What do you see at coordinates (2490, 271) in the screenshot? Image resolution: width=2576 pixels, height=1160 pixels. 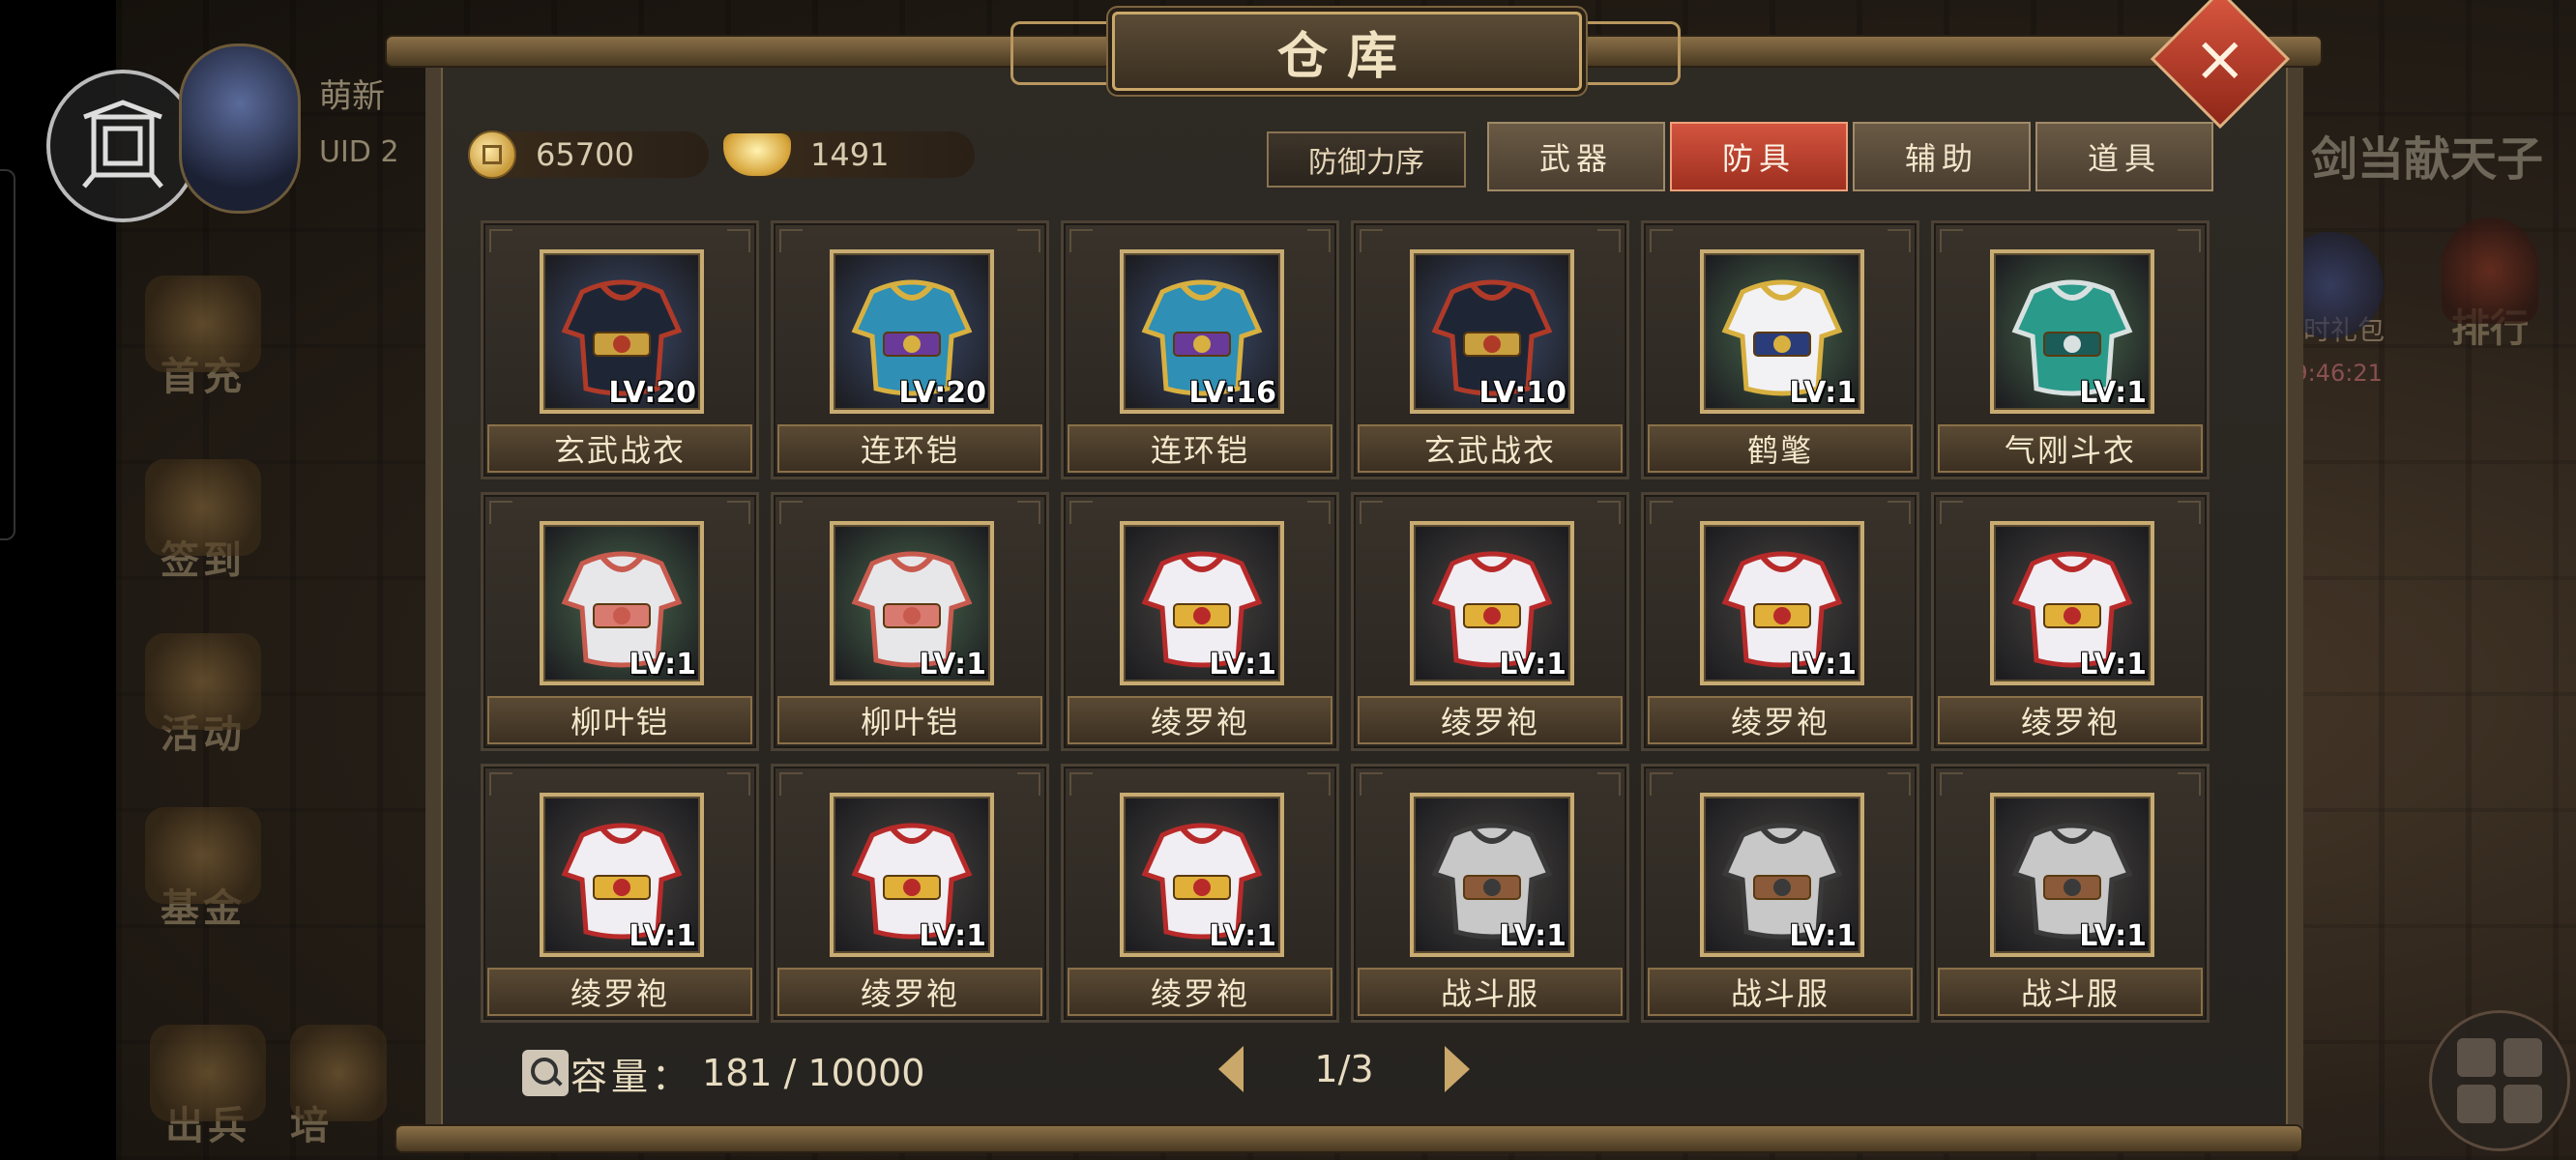 I see `ranking-icon` at bounding box center [2490, 271].